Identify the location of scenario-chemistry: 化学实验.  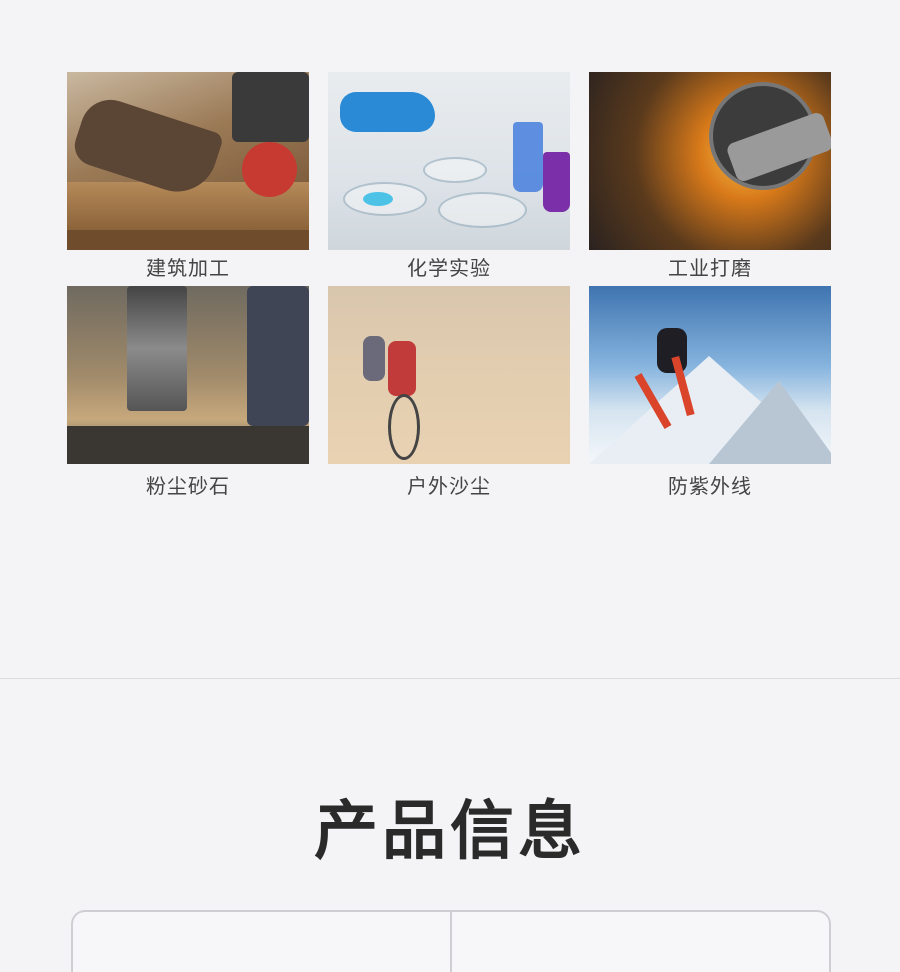
(449, 179).